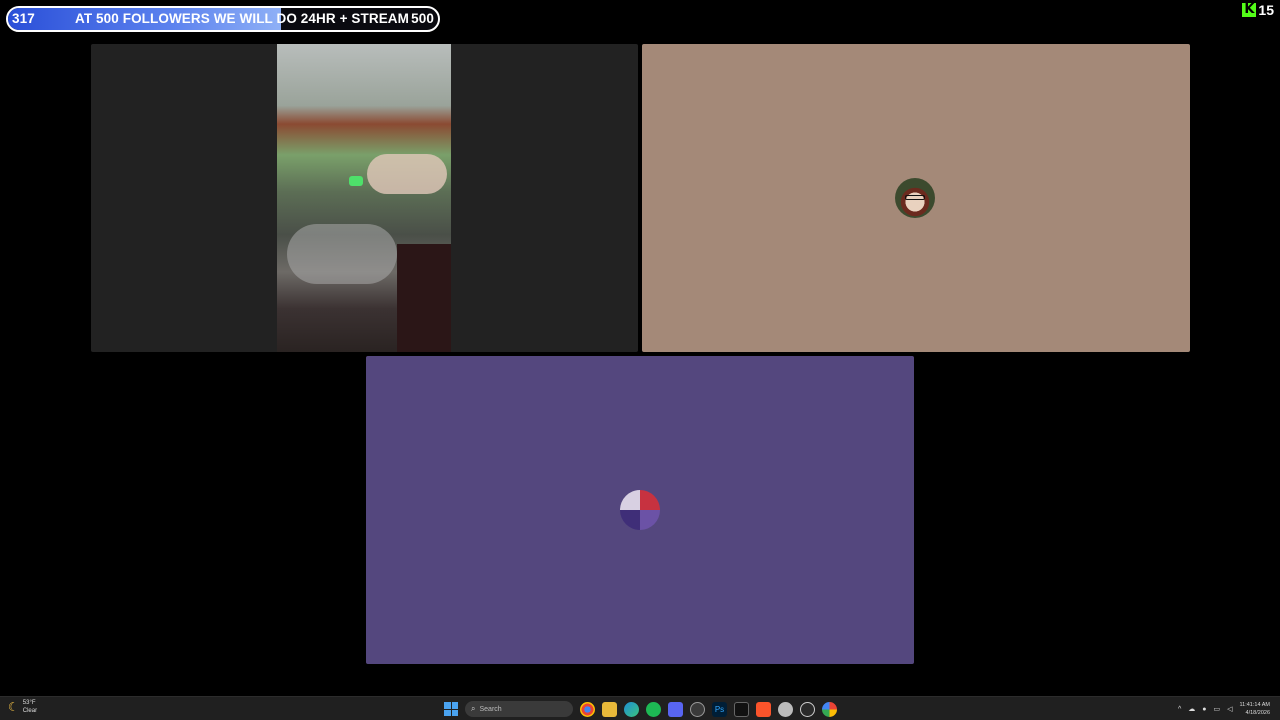 The image size is (1280, 720). I want to click on brave-icon, so click(763, 709).